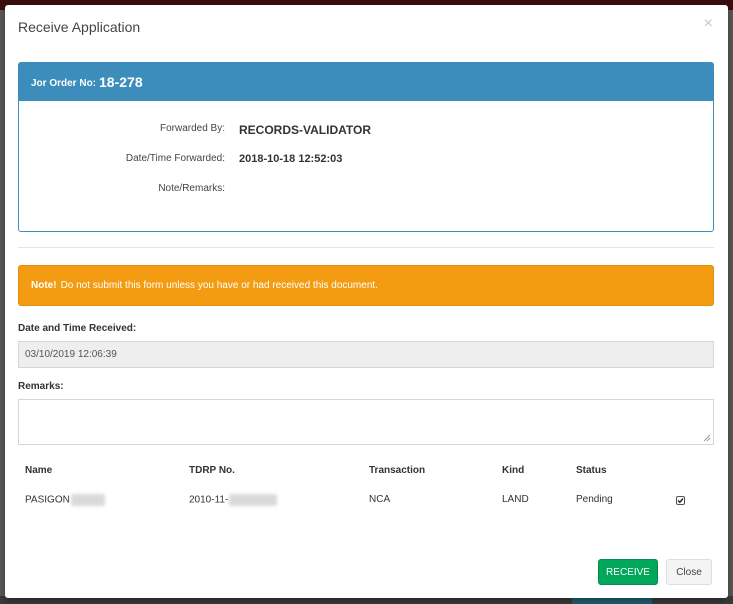 This screenshot has height=604, width=733. Describe the element at coordinates (707, 438) in the screenshot. I see `resize-grip-icon` at that location.